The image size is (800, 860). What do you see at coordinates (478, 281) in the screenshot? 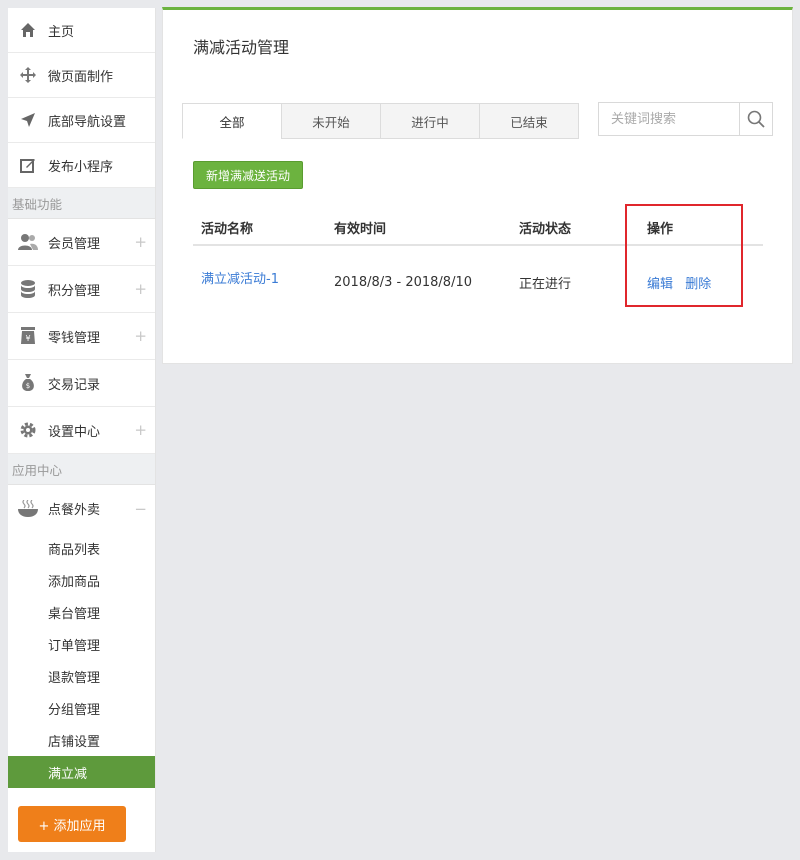
I see `table-row: 满立减活动-1 2018/8/3 - 2018/8/10 正在进行 编辑 删除` at bounding box center [478, 281].